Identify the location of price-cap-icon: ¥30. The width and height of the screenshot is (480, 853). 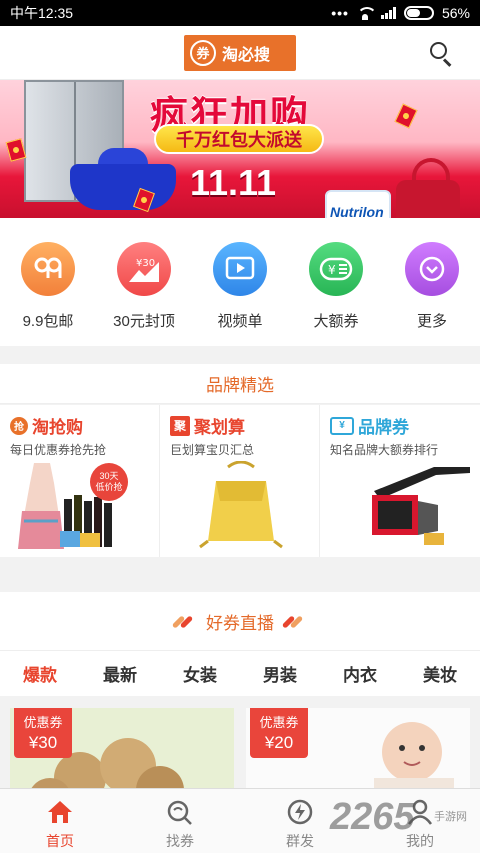
(144, 269).